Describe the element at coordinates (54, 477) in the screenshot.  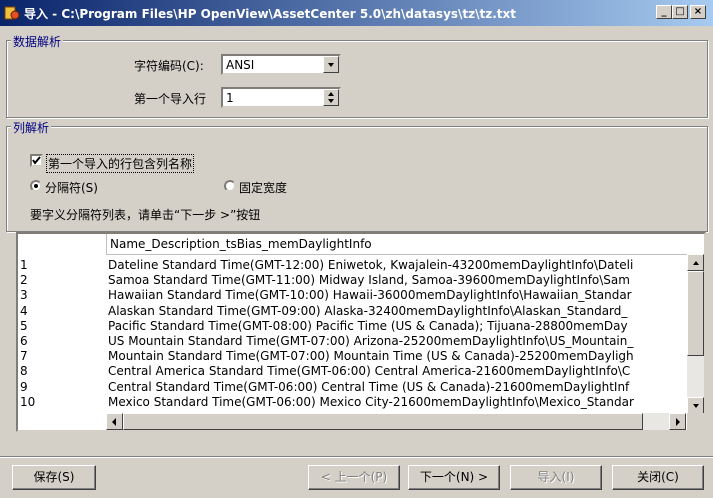
I see `save-button: 保存(S)` at that location.